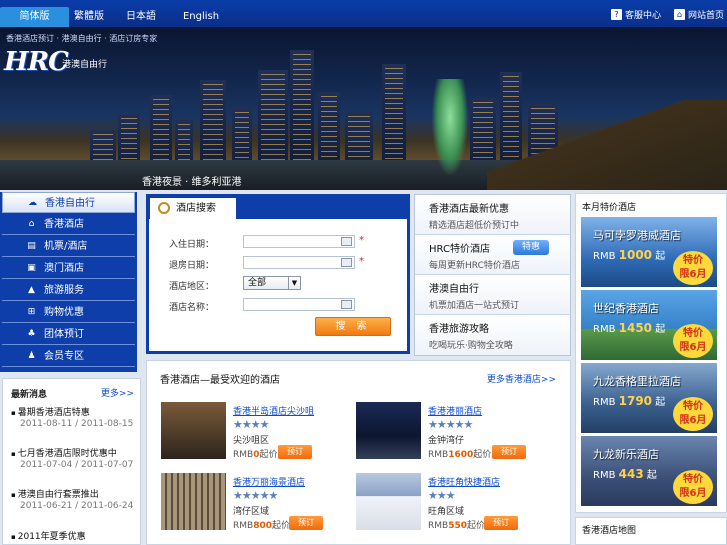 The height and width of the screenshot is (545, 727). What do you see at coordinates (492, 215) in the screenshot?
I see `promo-item: 香港酒店最新优惠 精选酒店超低价预订中` at bounding box center [492, 215].